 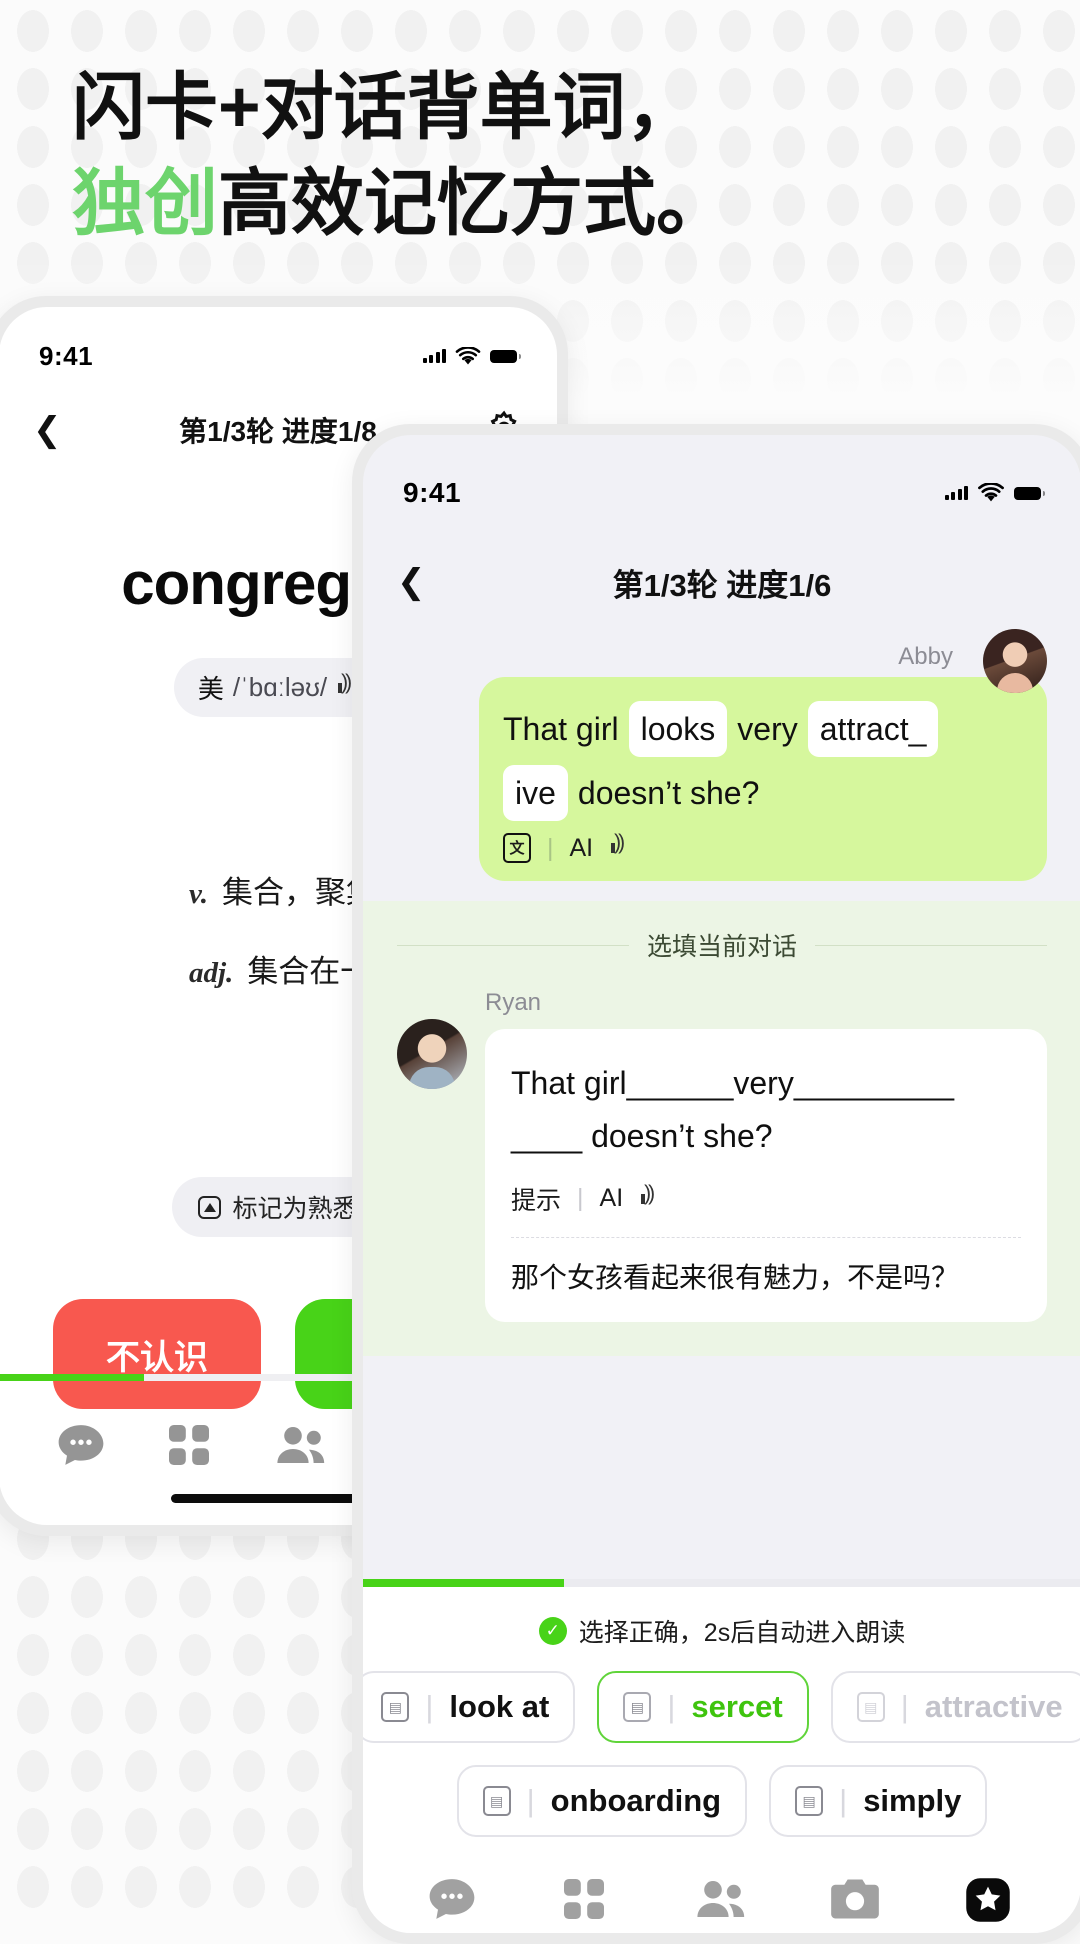 What do you see at coordinates (722, 585) in the screenshot?
I see `p2-nav-title: 第1/3轮 进度1/6` at bounding box center [722, 585].